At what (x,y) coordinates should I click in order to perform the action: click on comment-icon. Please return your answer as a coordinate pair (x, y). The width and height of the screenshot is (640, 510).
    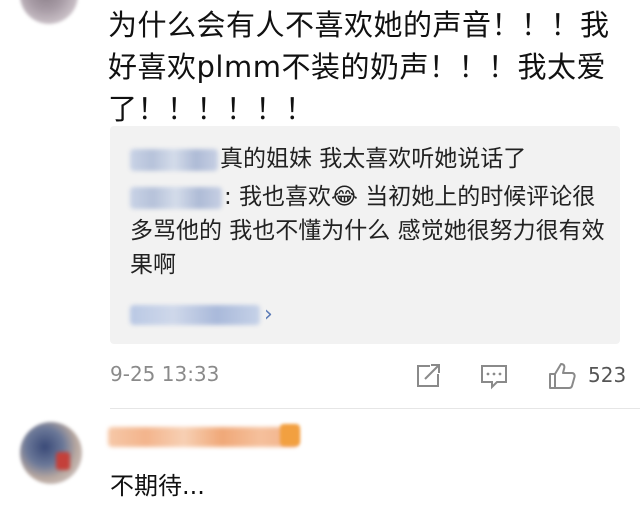
    Looking at the image, I should click on (494, 376).